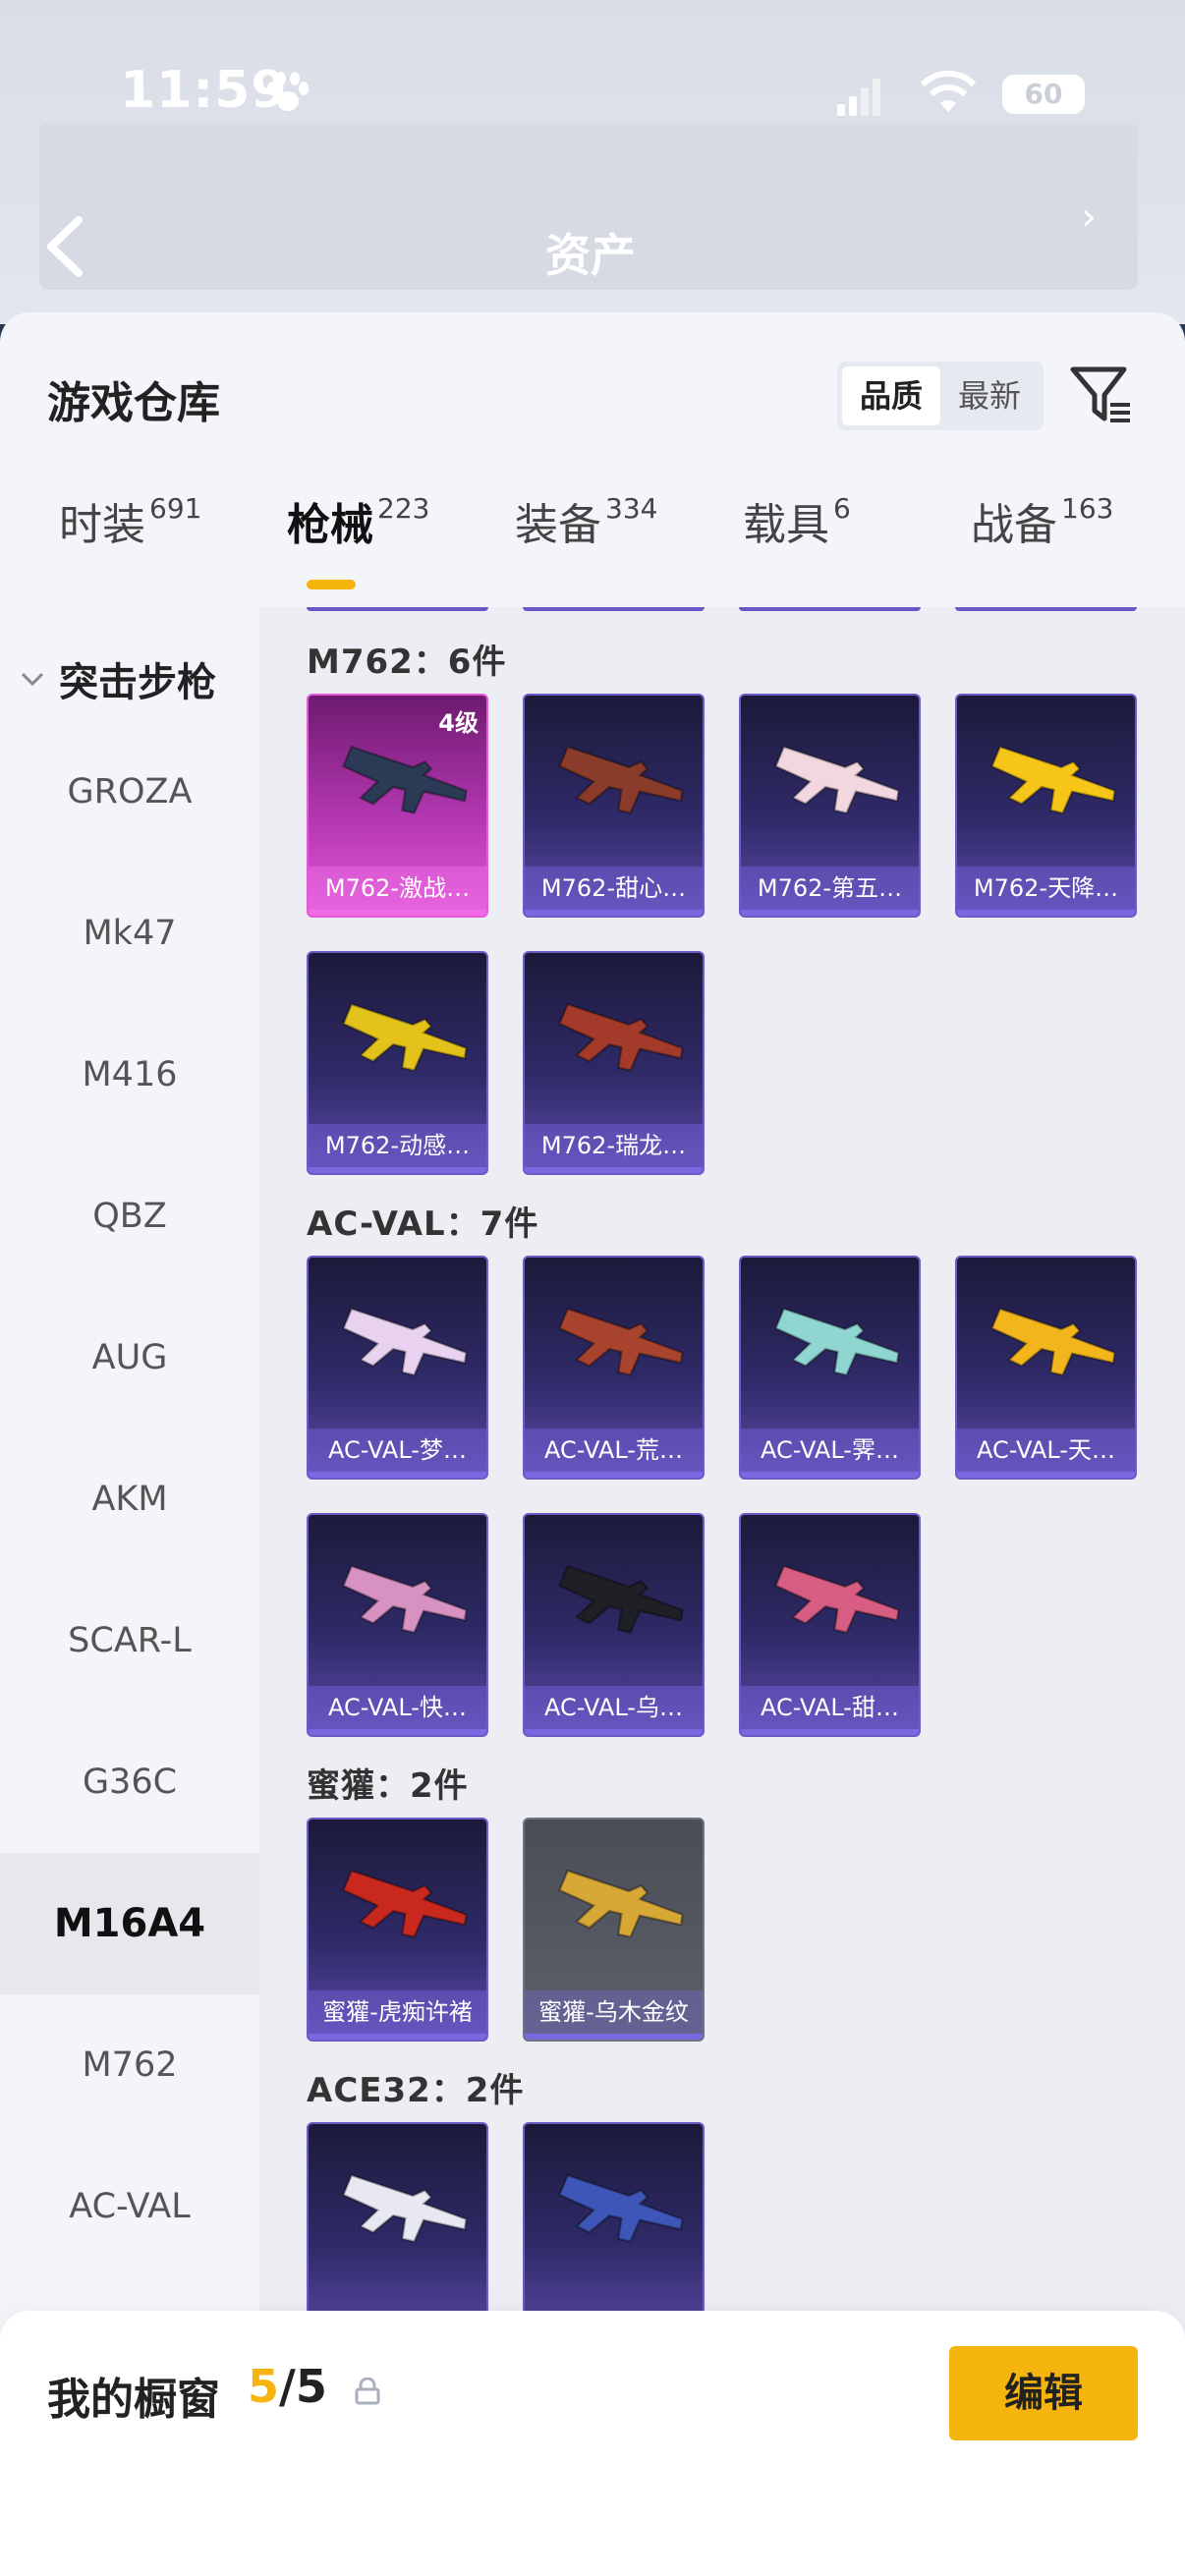  I want to click on sort-latest-button: 最新, so click(990, 395).